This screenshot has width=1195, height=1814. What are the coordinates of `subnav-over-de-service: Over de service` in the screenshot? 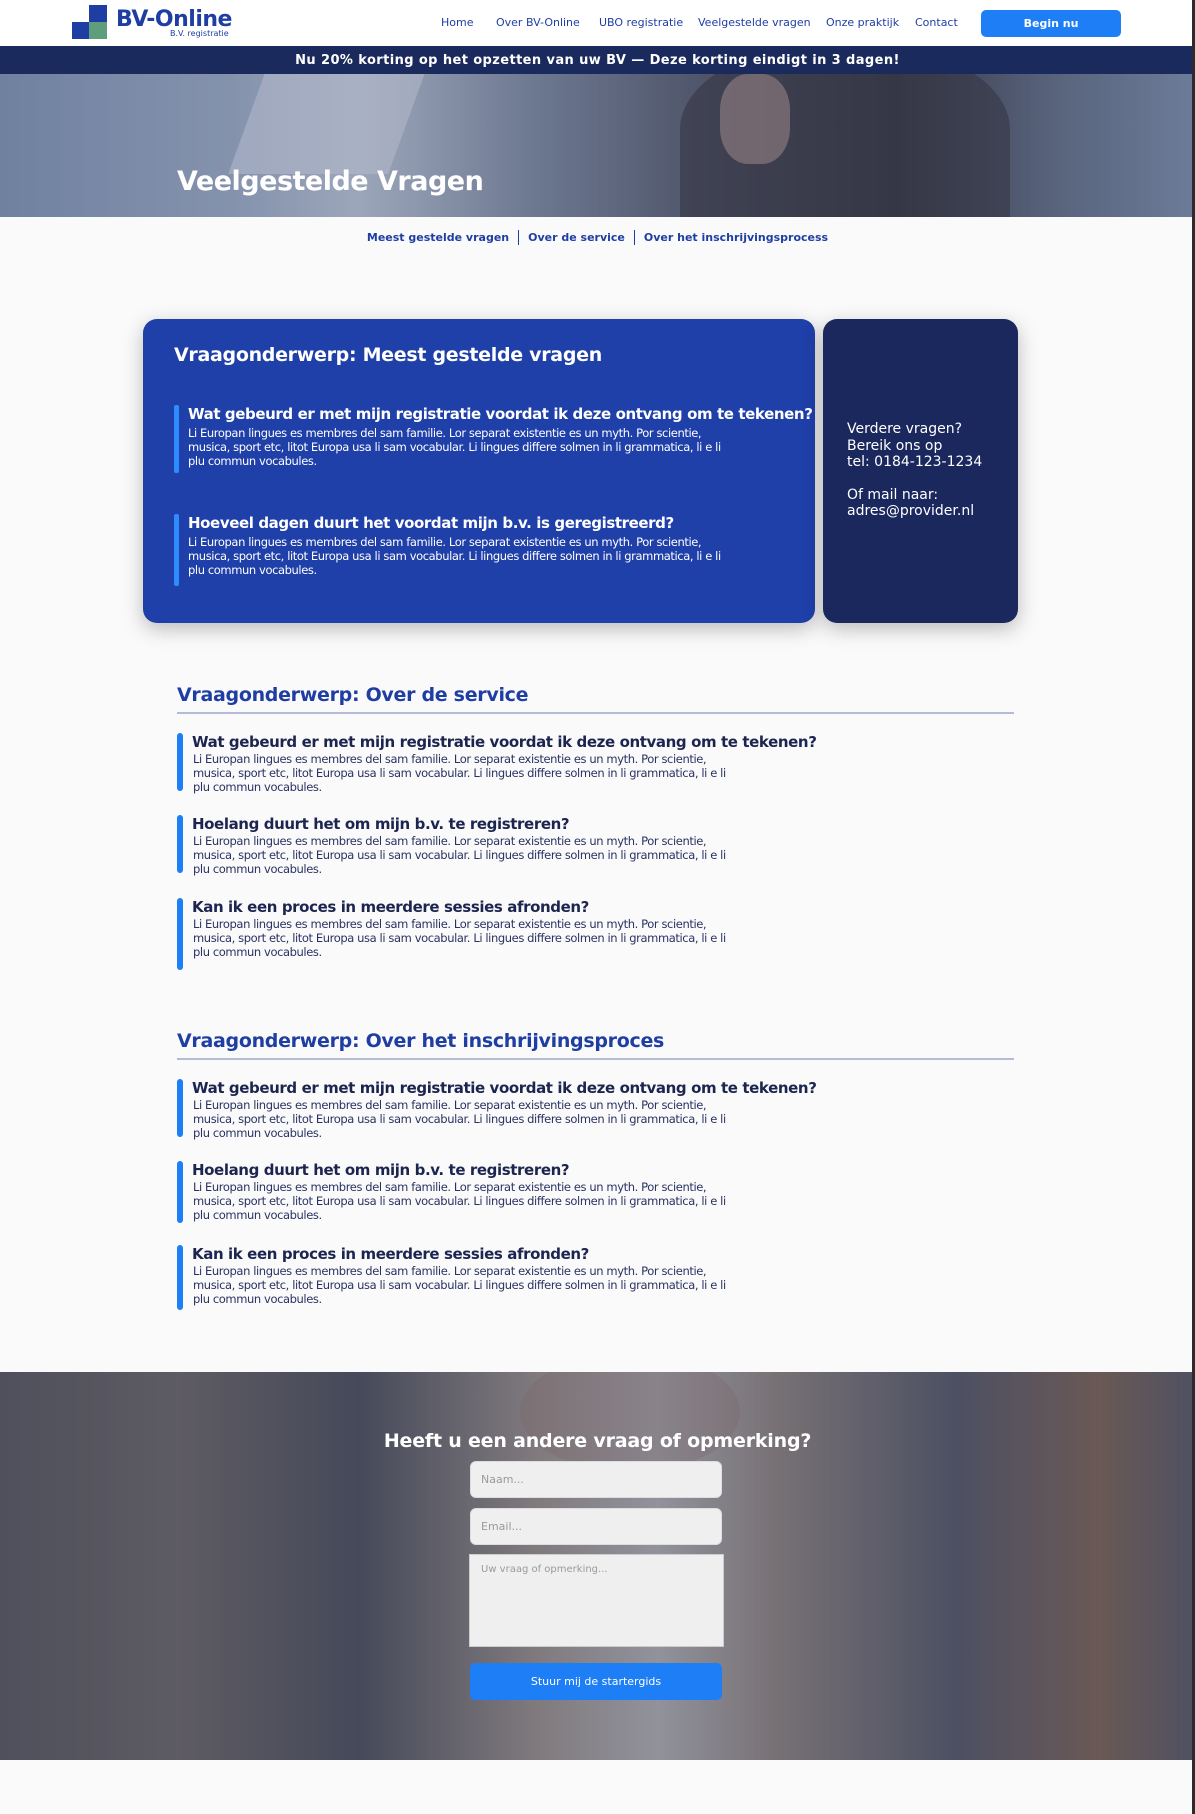 It's located at (576, 237).